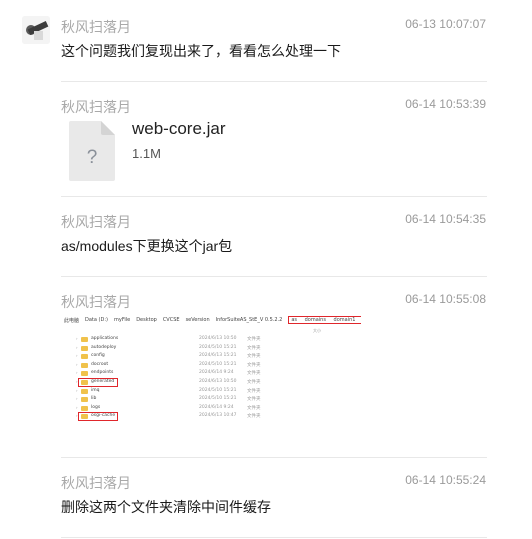  I want to click on breadcrumb-item: InforSuiteAS_StE_V 0.5.2.2, so click(249, 320).